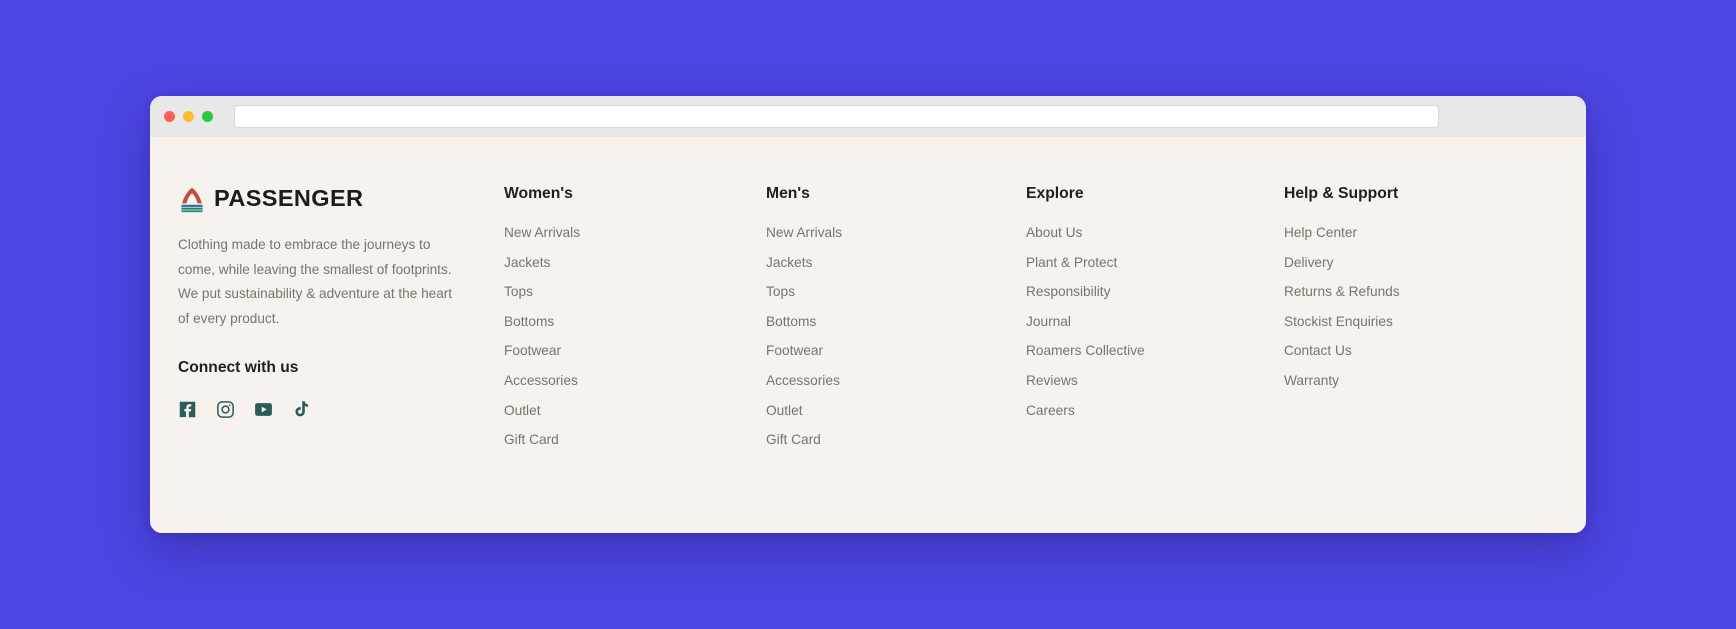  Describe the element at coordinates (788, 193) in the screenshot. I see `footer-column-heading: Men's` at that location.